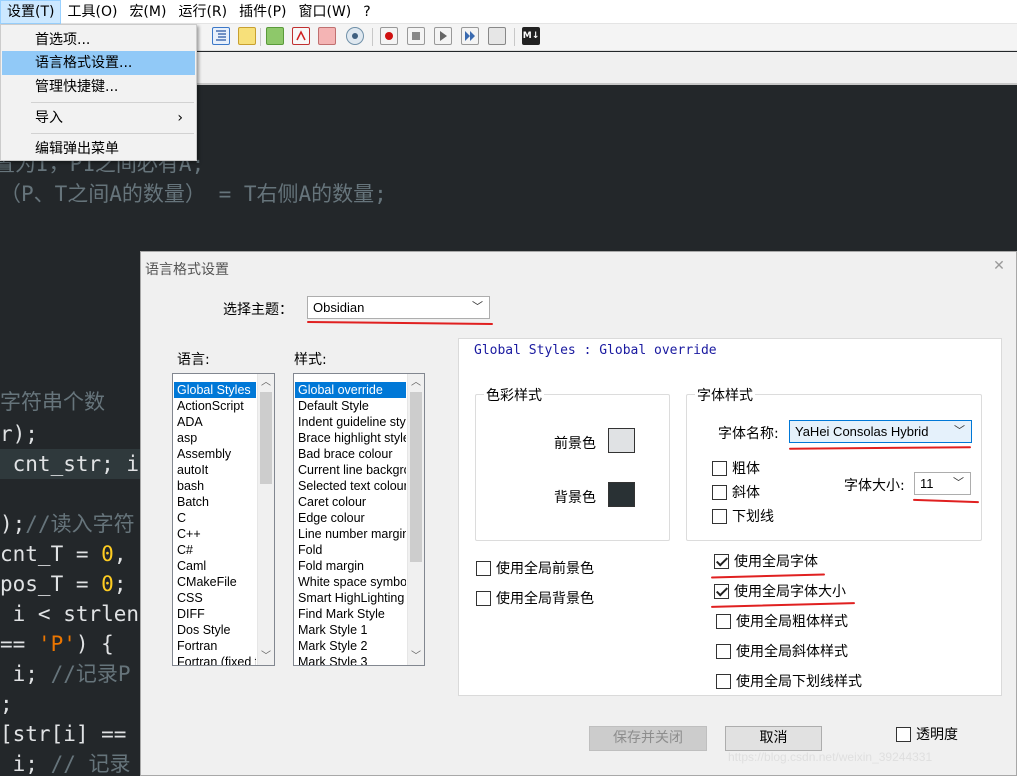  What do you see at coordinates (265, 519) in the screenshot?
I see `language-list-scrollbar: ︿ ﹀` at bounding box center [265, 519].